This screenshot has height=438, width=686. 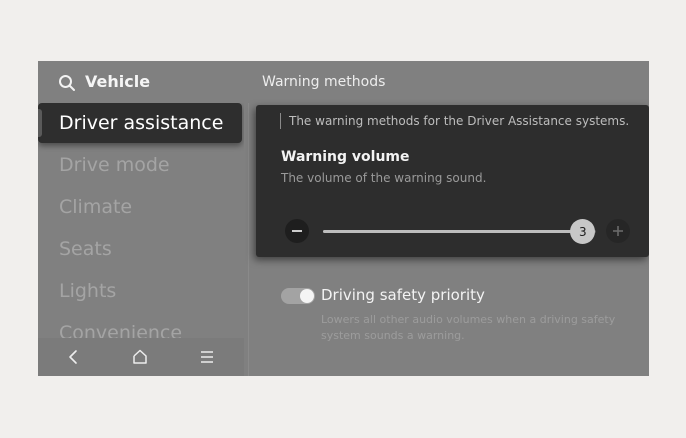 What do you see at coordinates (140, 249) in the screenshot?
I see `sidebar-item-seats: Seats` at bounding box center [140, 249].